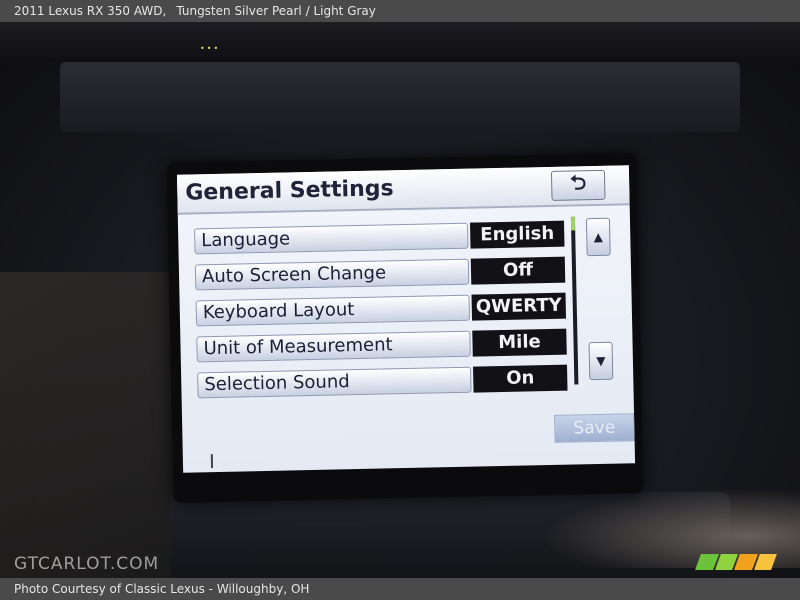  I want to click on setting-label: Unit of Measurement, so click(333, 346).